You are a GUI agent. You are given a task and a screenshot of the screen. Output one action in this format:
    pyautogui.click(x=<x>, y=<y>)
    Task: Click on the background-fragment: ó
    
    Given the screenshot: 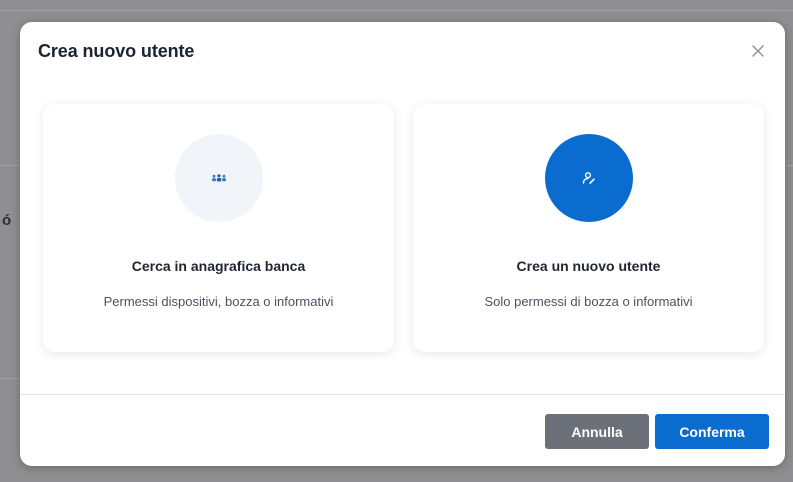 What is the action you would take?
    pyautogui.click(x=7, y=220)
    